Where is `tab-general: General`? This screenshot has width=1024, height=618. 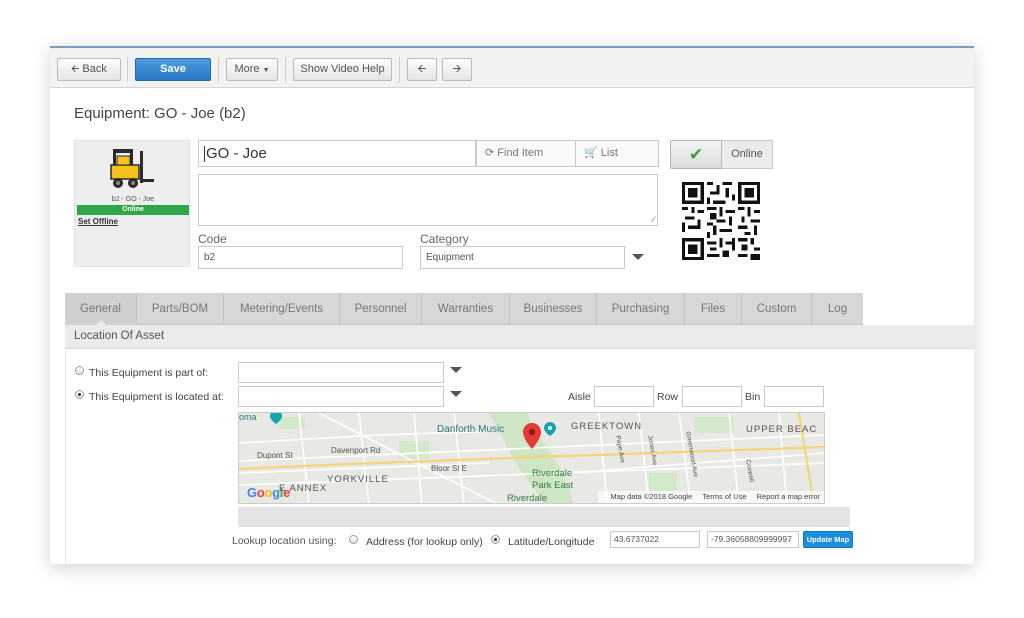
tab-general: General is located at coordinates (101, 309).